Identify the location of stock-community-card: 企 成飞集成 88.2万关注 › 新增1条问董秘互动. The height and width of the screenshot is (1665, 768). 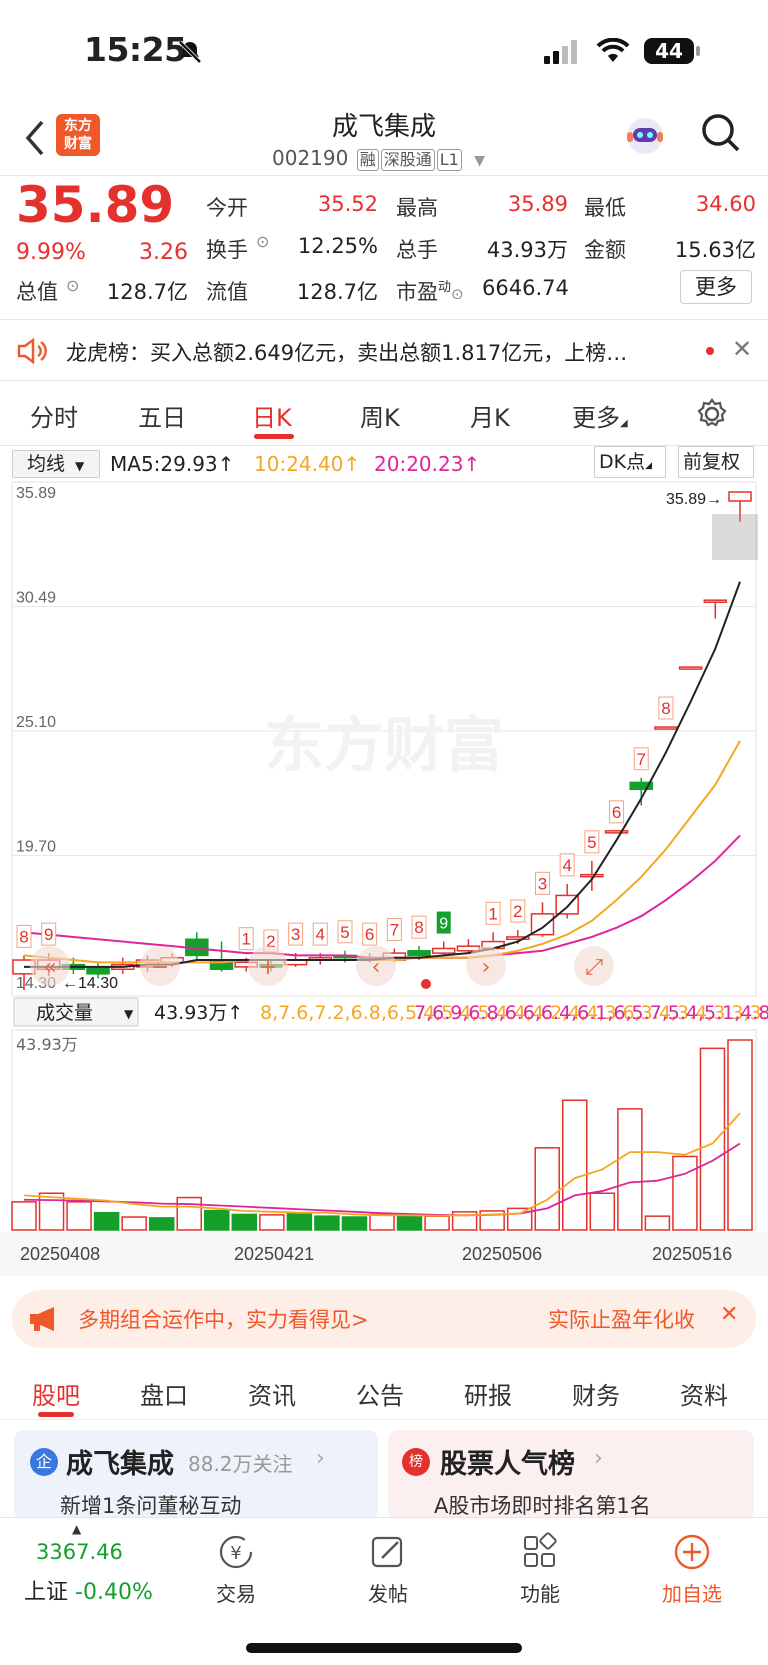
(196, 1475).